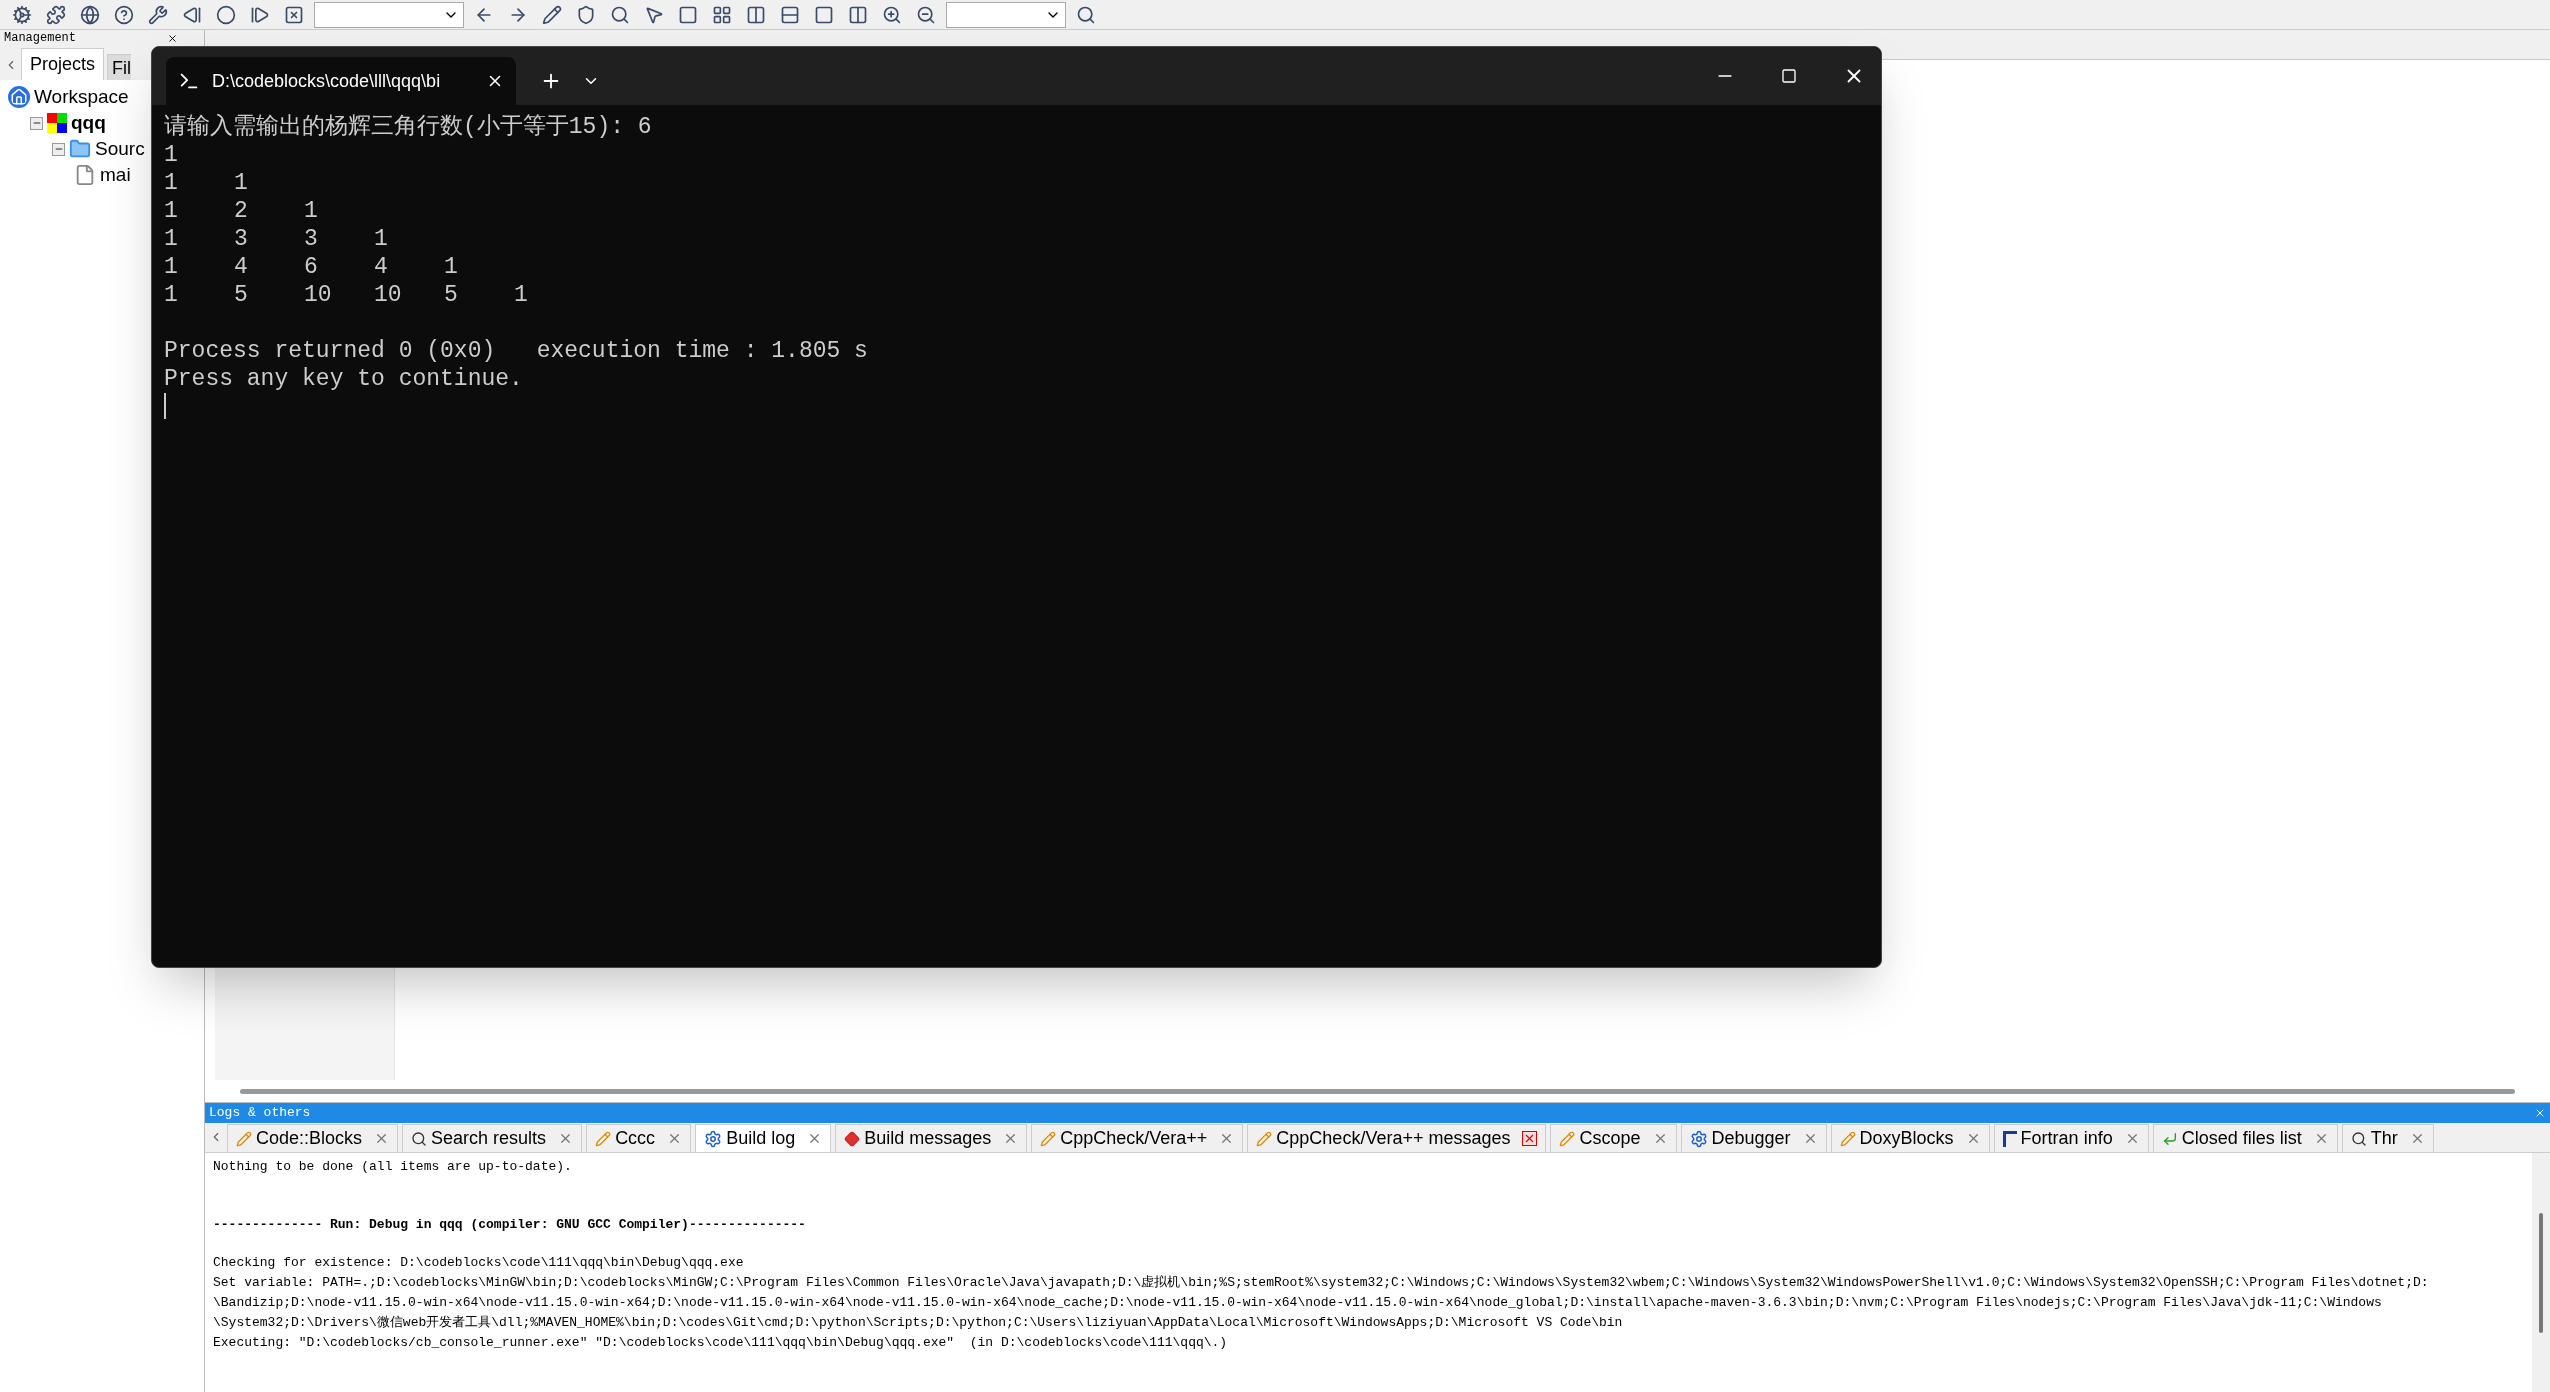  Describe the element at coordinates (260, 1113) in the screenshot. I see `panel-title: Logs & others` at that location.